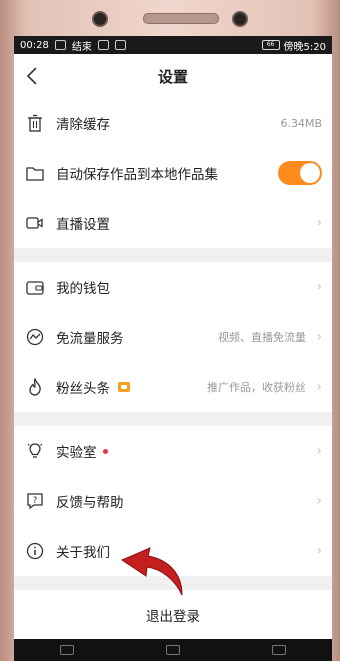 The width and height of the screenshot is (340, 661). Describe the element at coordinates (137, 175) in the screenshot. I see `auto-save-label: 自动保存作品到本地作品集` at that location.